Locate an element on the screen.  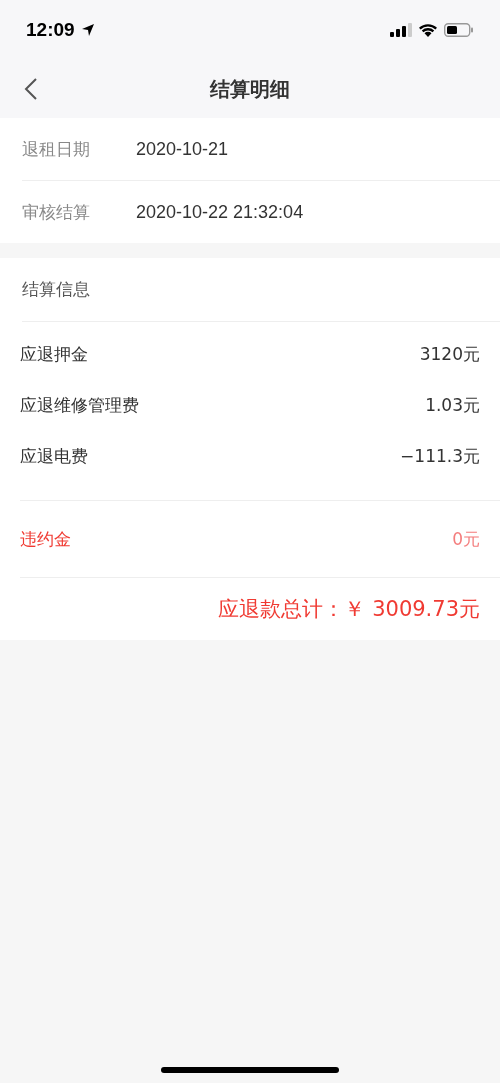
signal-icon is located at coordinates (401, 30).